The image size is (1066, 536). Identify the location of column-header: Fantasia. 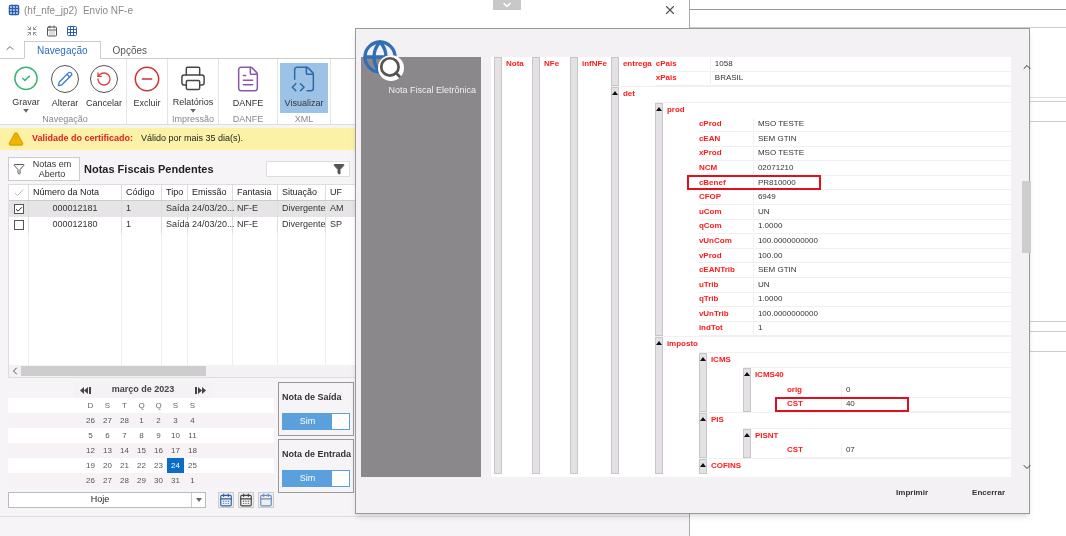
(255, 192).